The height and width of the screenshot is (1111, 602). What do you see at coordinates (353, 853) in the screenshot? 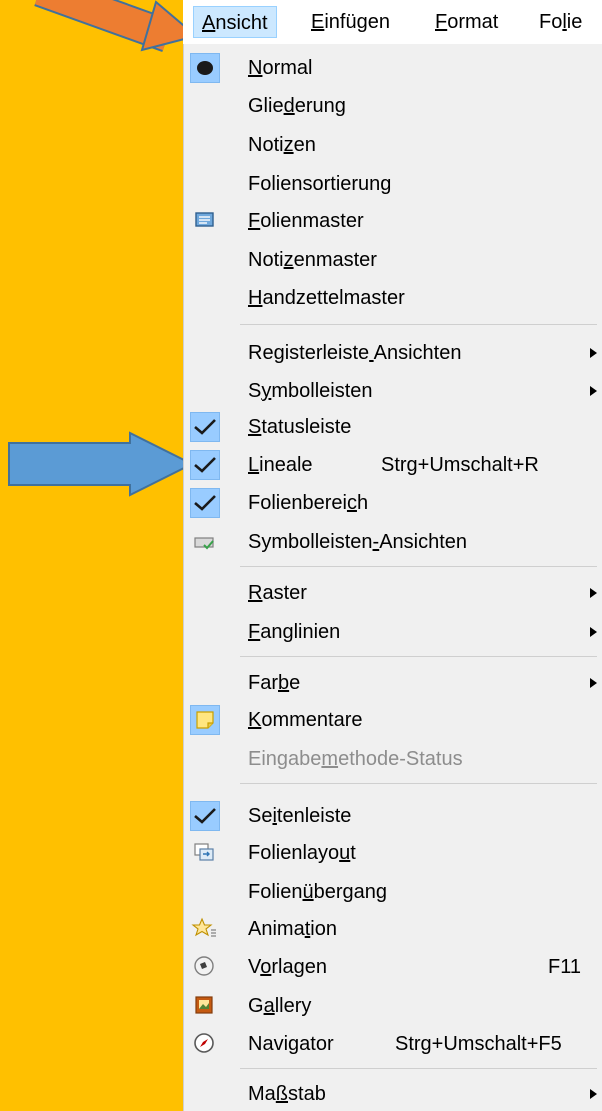
I see `menu-item-label: t` at bounding box center [353, 853].